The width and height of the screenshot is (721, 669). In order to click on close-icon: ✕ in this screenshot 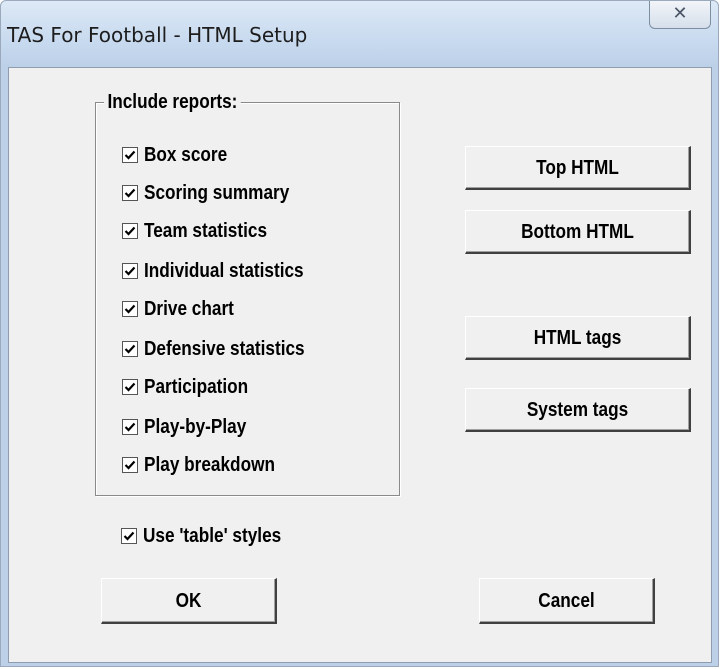, I will do `click(680, 14)`.